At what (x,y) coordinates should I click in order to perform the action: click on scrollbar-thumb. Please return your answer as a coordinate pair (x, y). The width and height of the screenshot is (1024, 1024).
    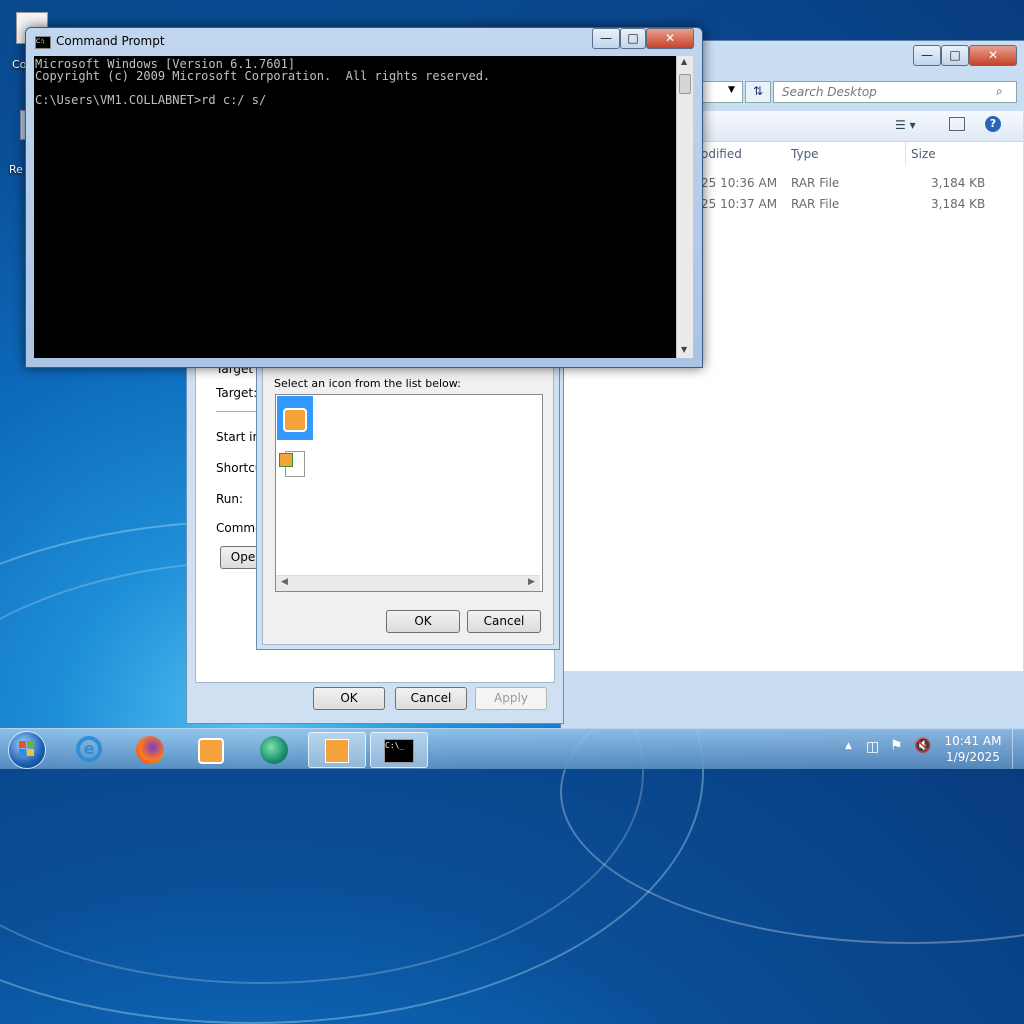
    Looking at the image, I should click on (685, 84).